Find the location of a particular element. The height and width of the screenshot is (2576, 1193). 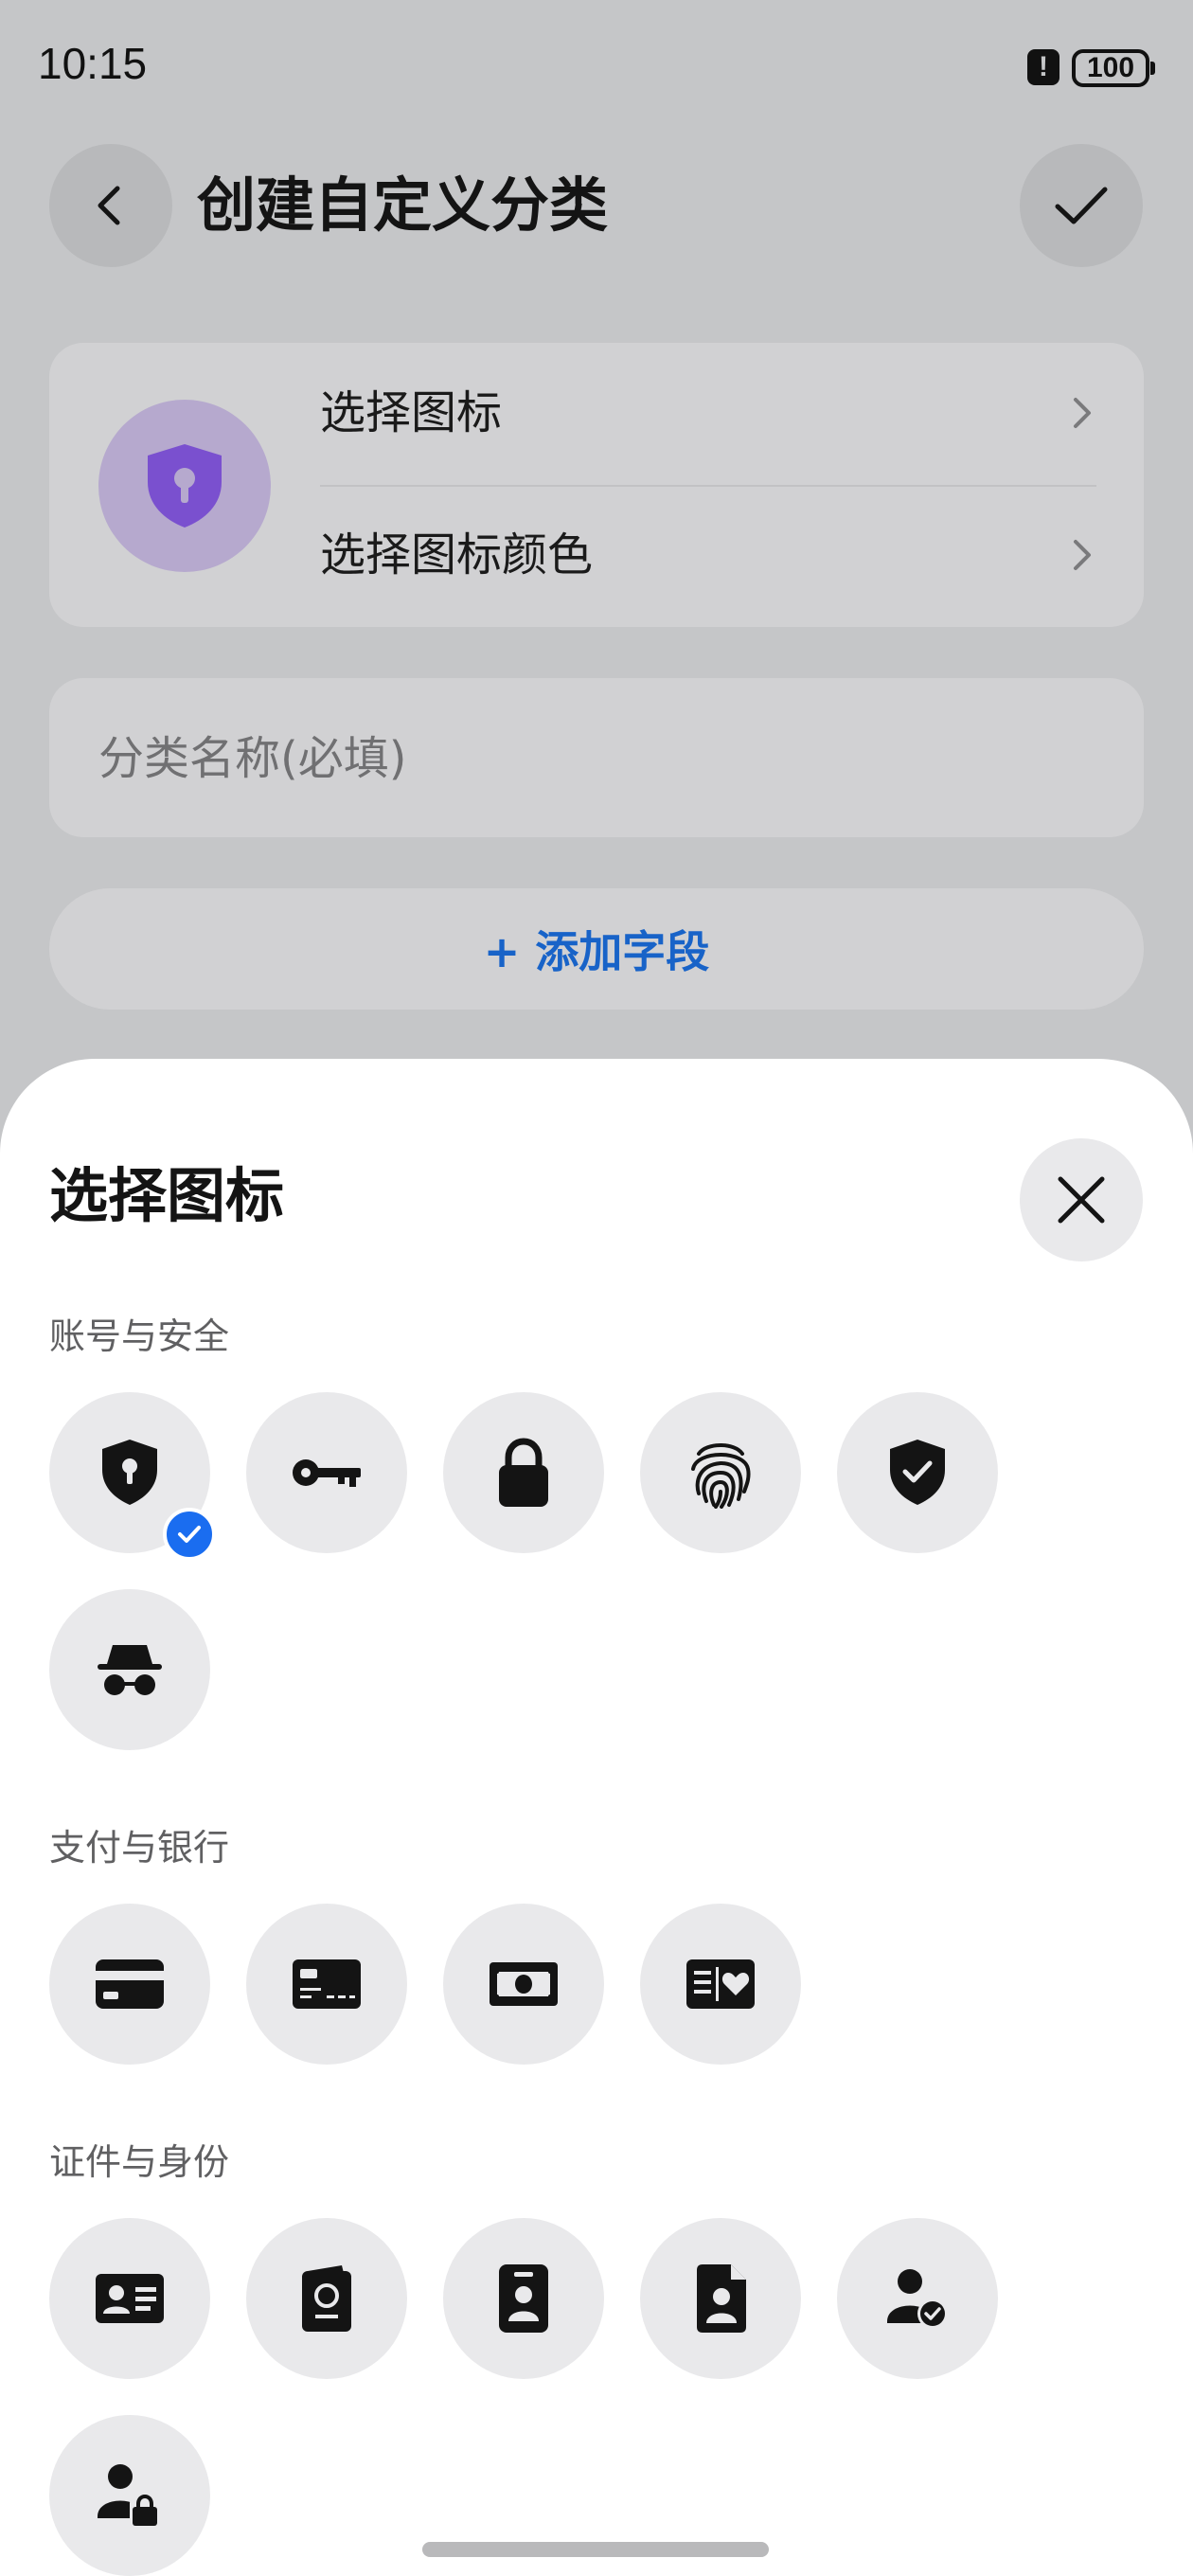

passport-icon is located at coordinates (326, 2298).